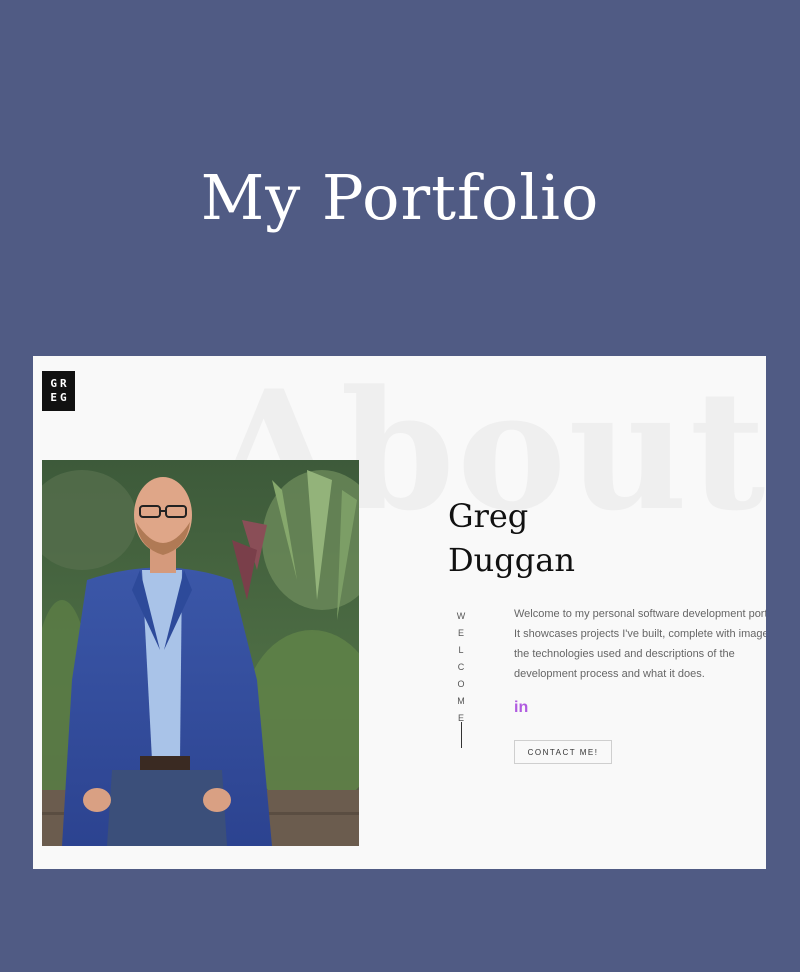  I want to click on welcome-vertical-label: WELCOME, so click(461, 667).